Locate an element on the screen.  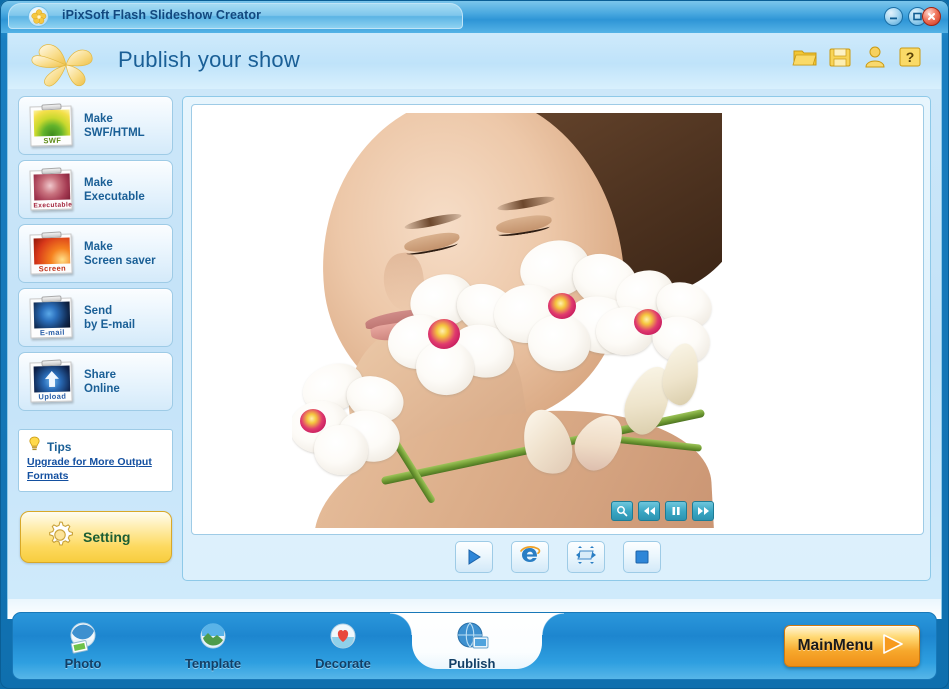
browser-preview-button is located at coordinates (529, 557).